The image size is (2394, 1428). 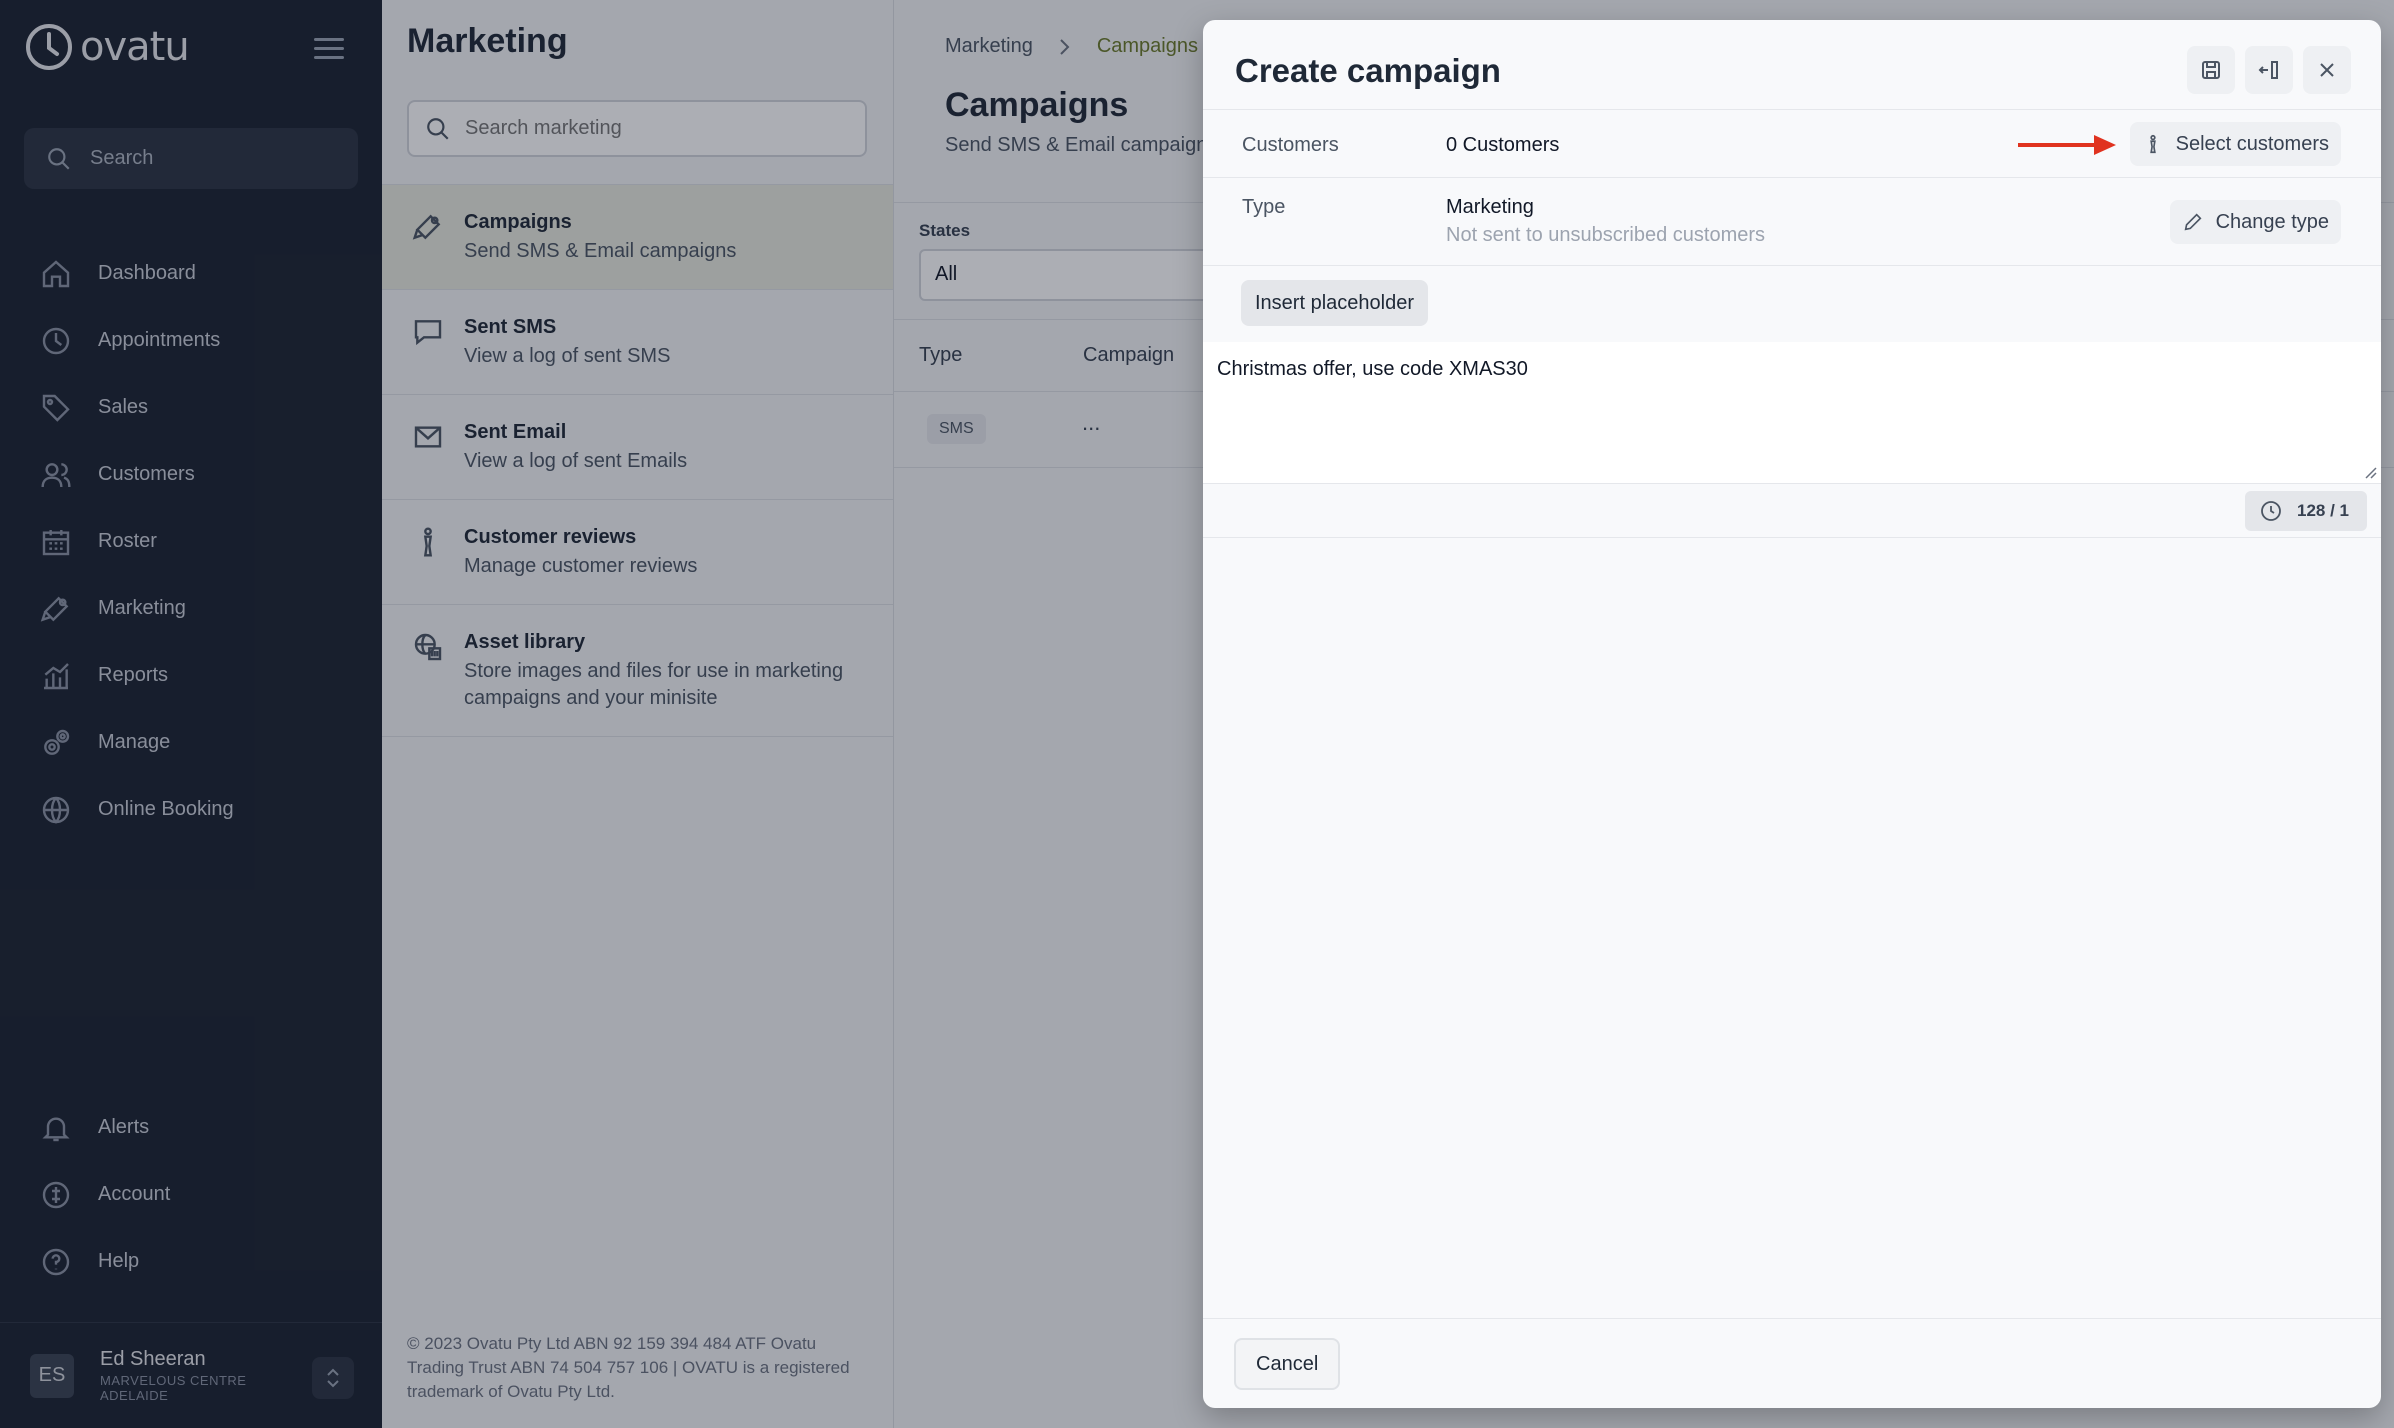 What do you see at coordinates (1287, 1364) in the screenshot?
I see `cancel-button: Cancel` at bounding box center [1287, 1364].